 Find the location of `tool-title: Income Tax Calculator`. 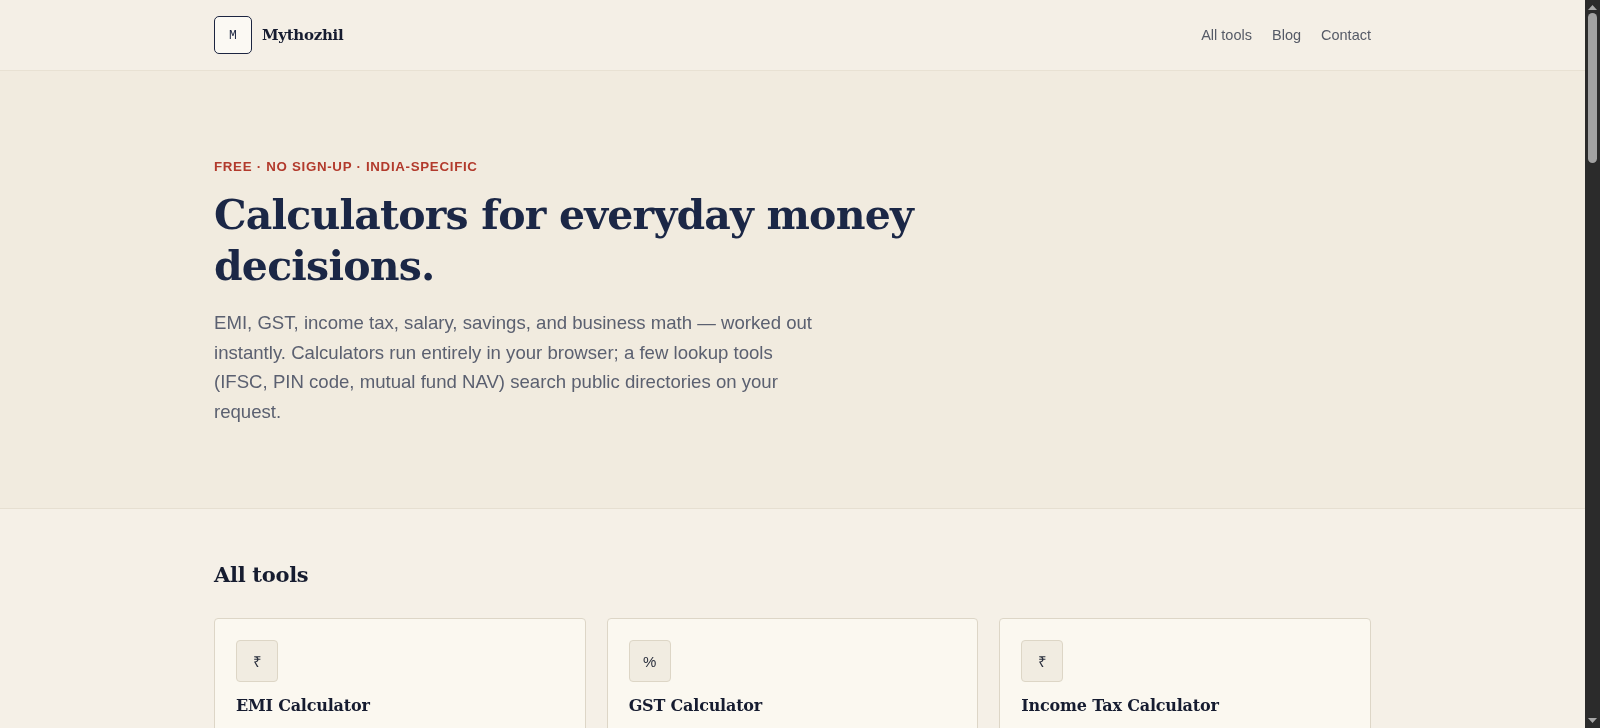

tool-title: Income Tax Calculator is located at coordinates (1120, 706).